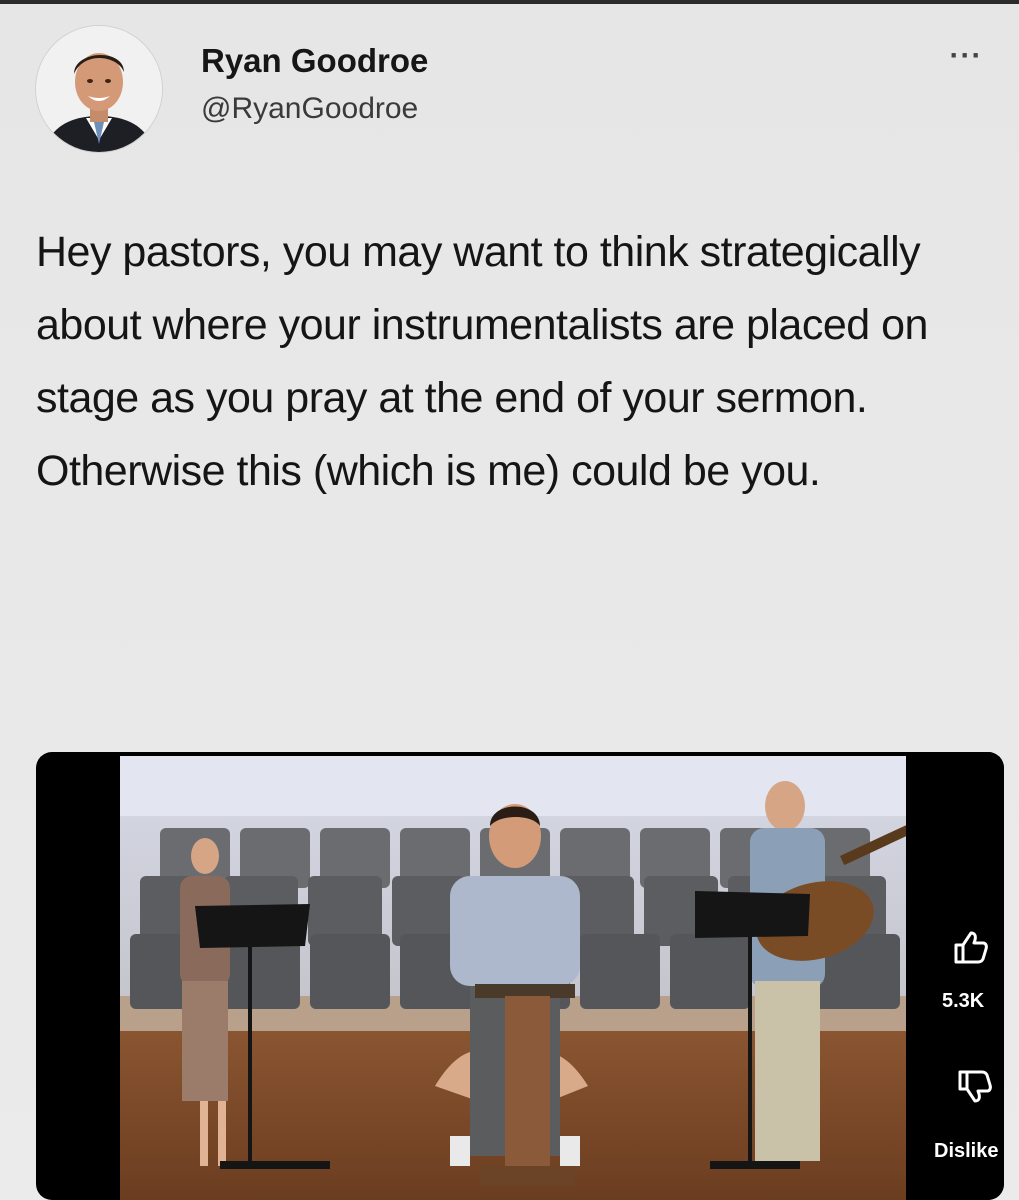 The width and height of the screenshot is (1019, 1200). I want to click on video-action-bar: 5.3K Dislike, so click(969, 1057).